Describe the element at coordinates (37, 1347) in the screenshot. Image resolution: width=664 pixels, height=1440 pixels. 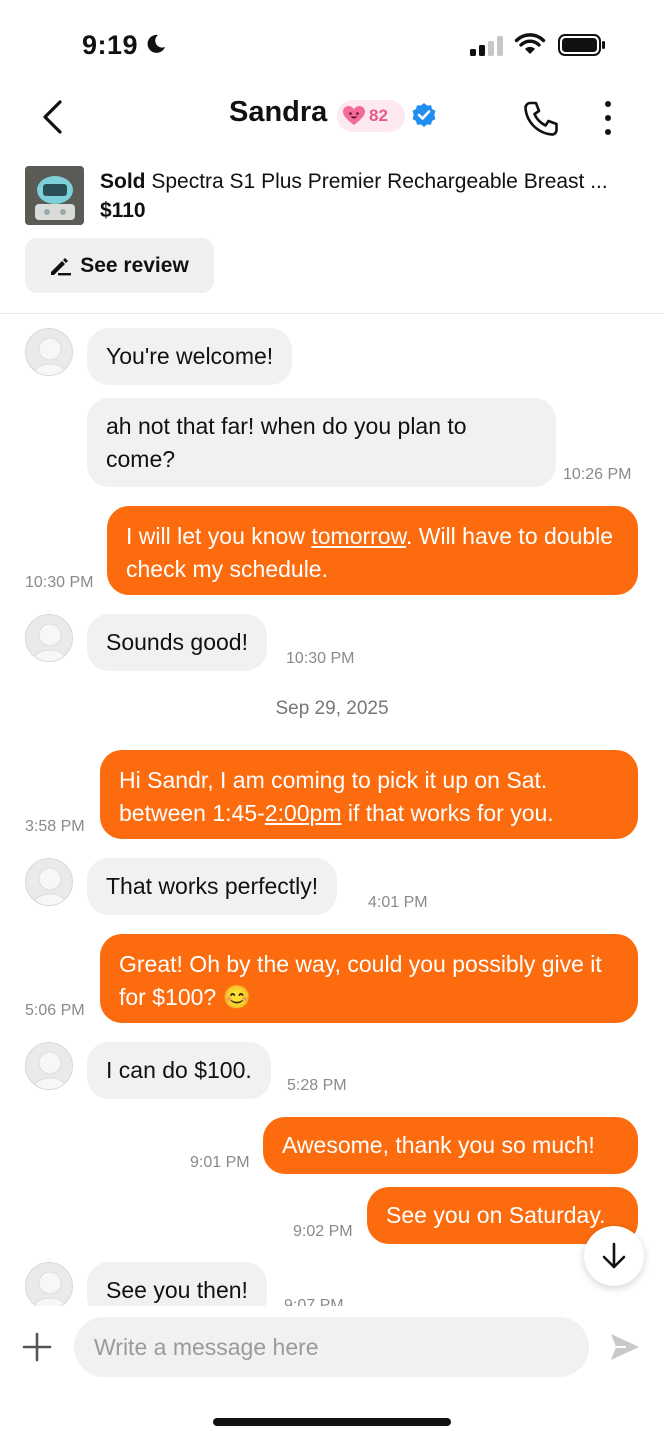
I see `plus-icon` at that location.